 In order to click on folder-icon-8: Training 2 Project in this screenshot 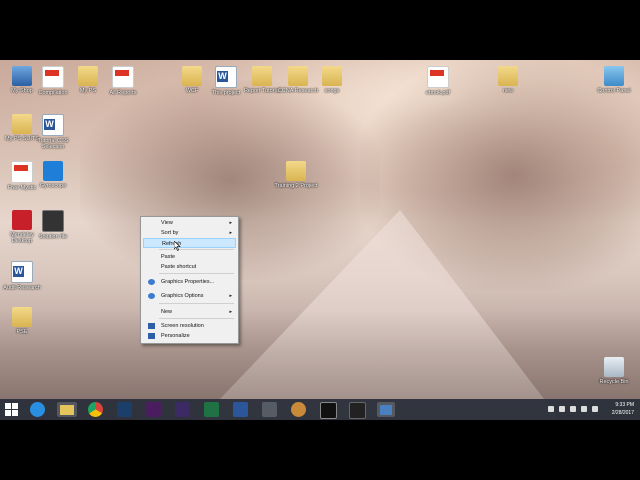, I will do `click(296, 175)`.